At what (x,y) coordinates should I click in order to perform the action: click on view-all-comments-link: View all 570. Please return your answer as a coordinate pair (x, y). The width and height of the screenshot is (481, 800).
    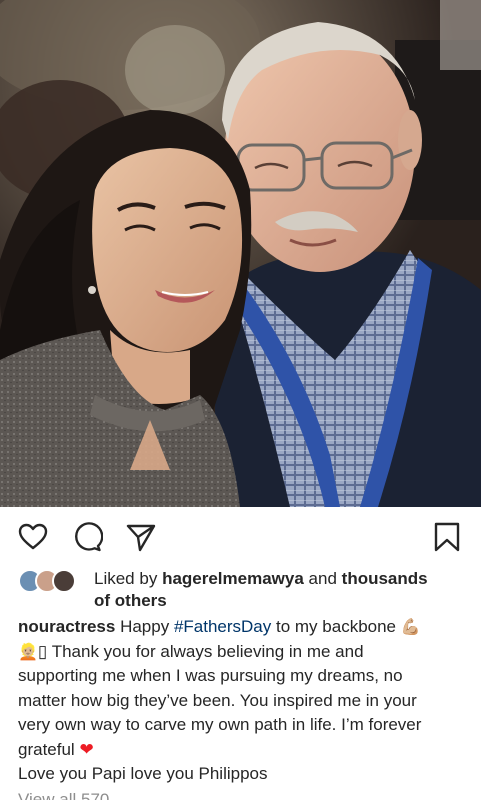
    Looking at the image, I should click on (88, 795).